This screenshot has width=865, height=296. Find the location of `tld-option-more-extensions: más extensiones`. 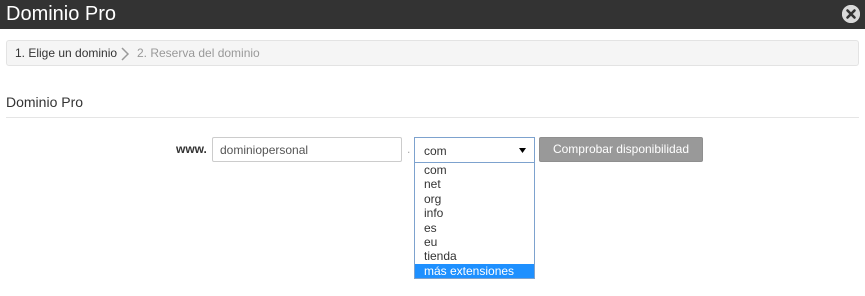

tld-option-more-extensions: más extensiones is located at coordinates (474, 271).